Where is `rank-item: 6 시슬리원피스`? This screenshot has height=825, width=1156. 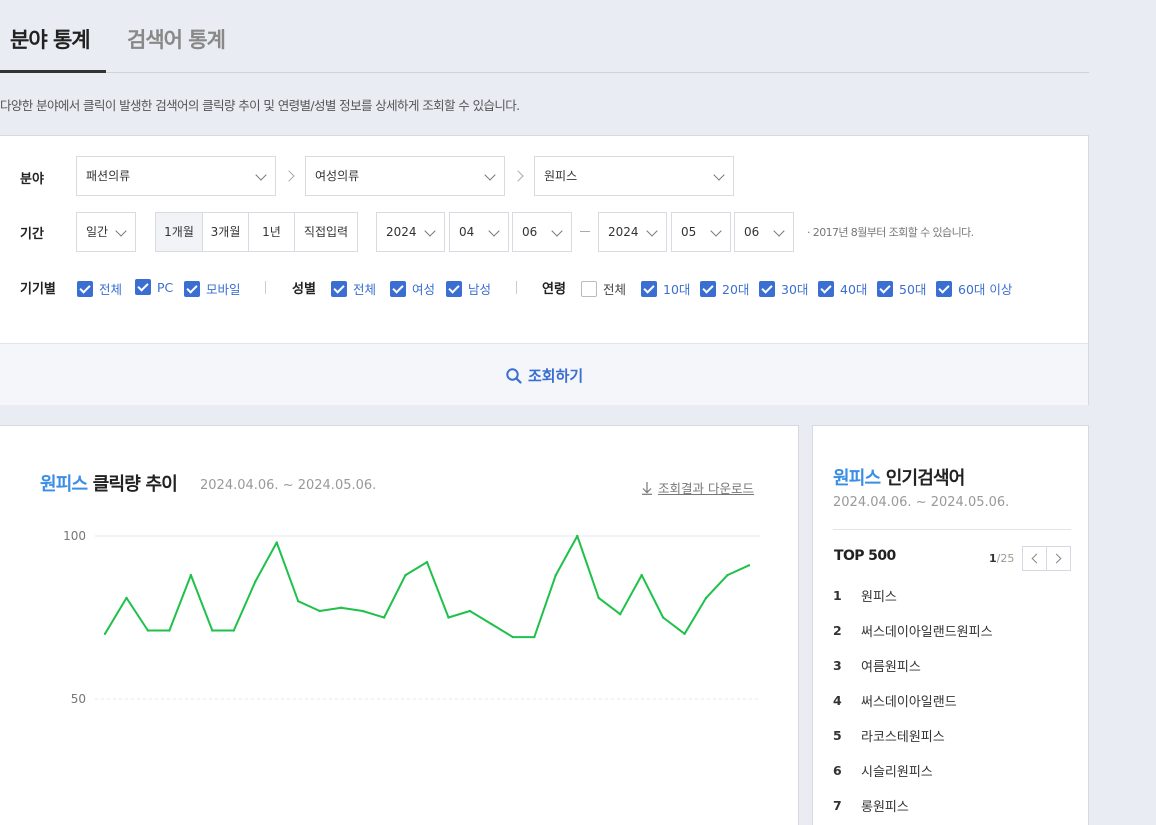 rank-item: 6 시슬리원피스 is located at coordinates (913, 770).